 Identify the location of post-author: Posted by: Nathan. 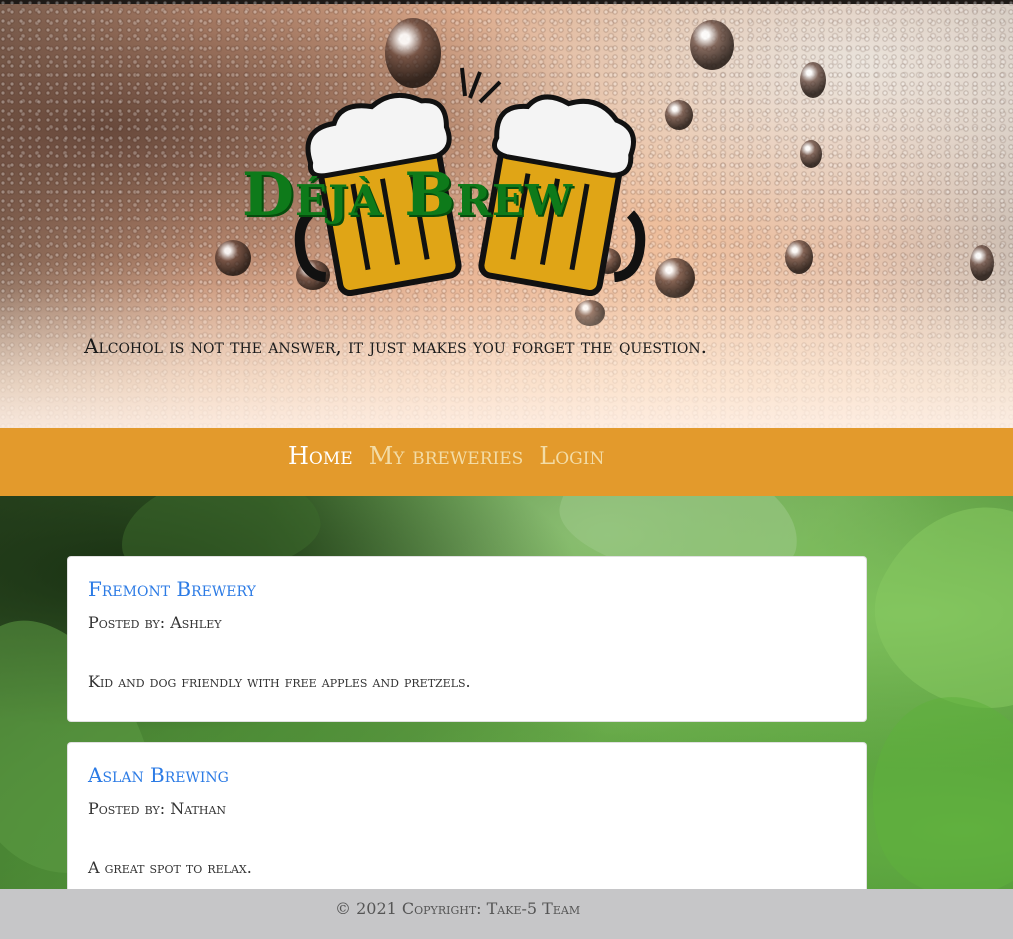
(157, 808).